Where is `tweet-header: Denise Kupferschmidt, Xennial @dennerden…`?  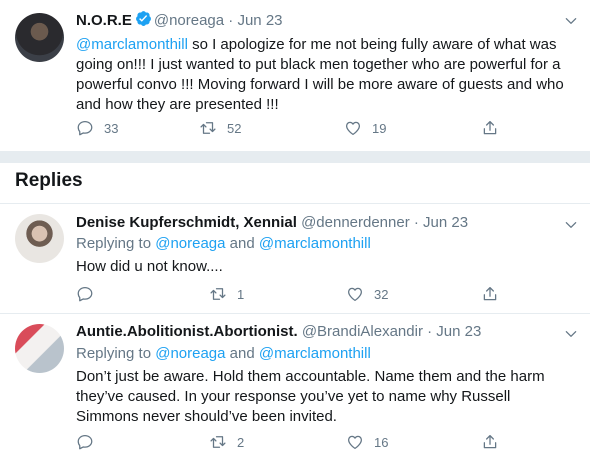 tweet-header: Denise Kupferschmidt, Xennial @dennerden… is located at coordinates (272, 222).